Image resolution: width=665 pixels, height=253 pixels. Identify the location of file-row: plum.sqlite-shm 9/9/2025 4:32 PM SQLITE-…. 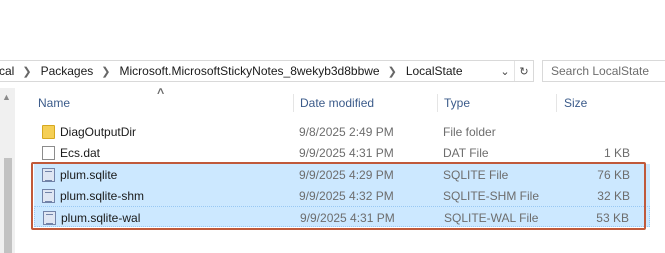
(342, 195).